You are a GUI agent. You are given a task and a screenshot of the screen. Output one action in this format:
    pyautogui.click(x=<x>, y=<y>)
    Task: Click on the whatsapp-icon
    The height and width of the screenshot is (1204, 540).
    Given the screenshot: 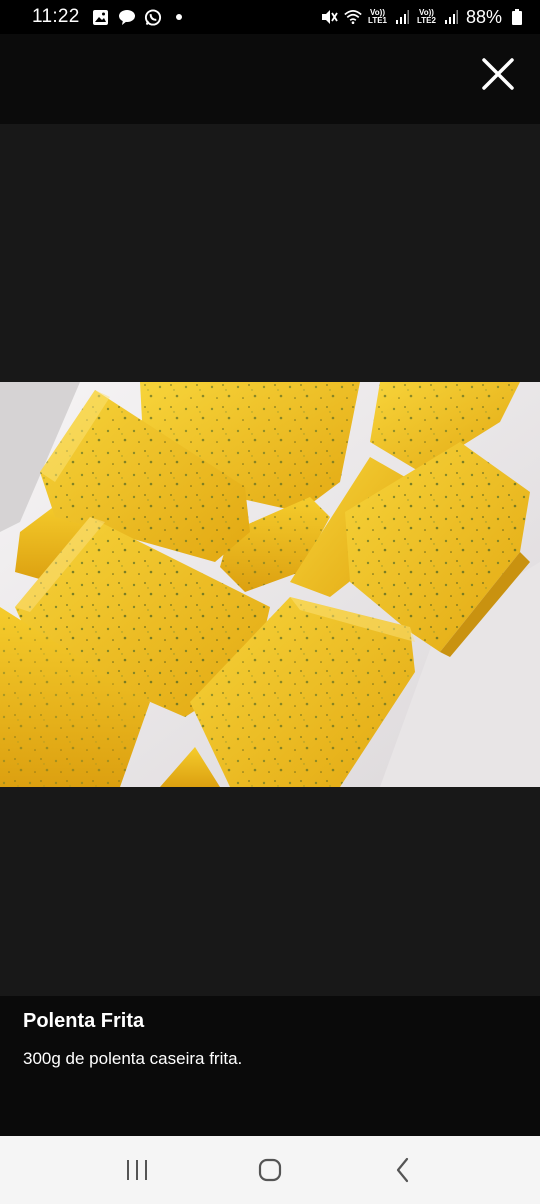 What is the action you would take?
    pyautogui.click(x=153, y=17)
    